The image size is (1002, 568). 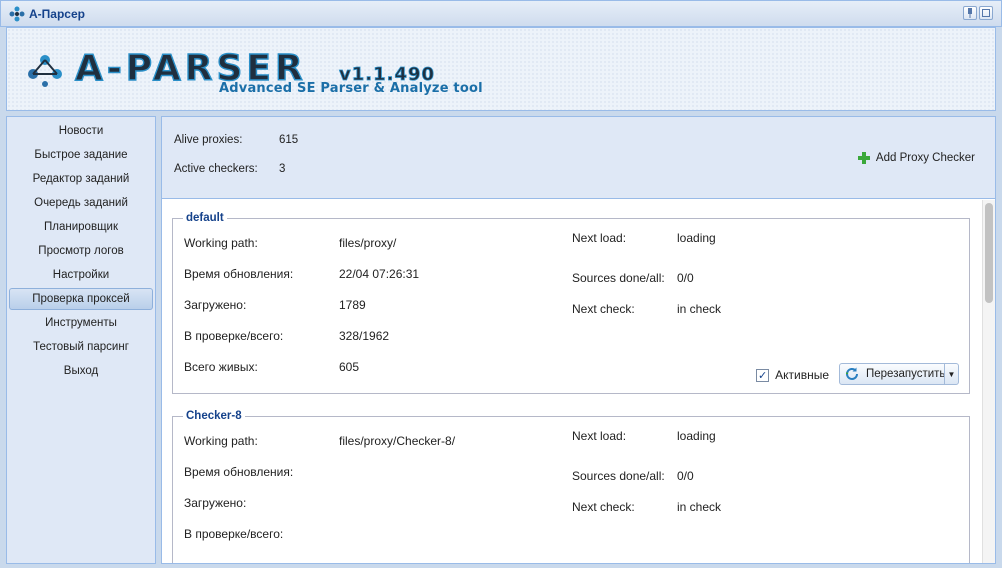 I want to click on active-checkbox: ✓, so click(x=763, y=375).